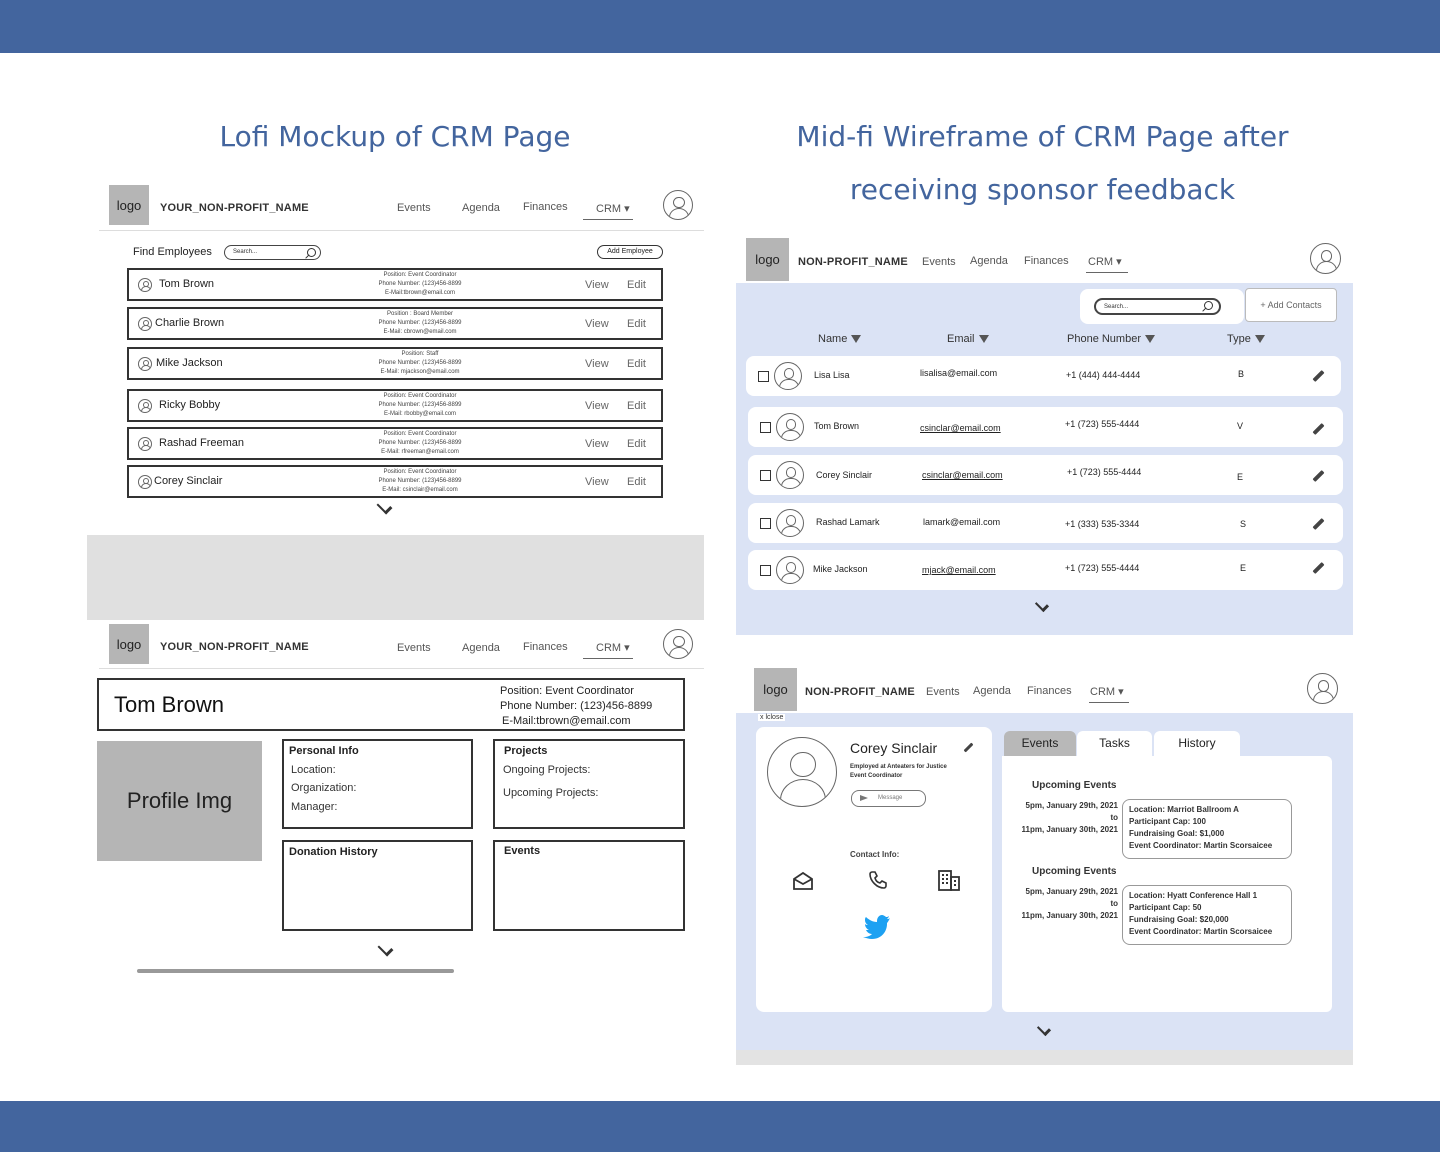 Image resolution: width=1440 pixels, height=1152 pixels. What do you see at coordinates (1102, 568) in the screenshot?
I see `contact-phone: +1 (723) 555-4444` at bounding box center [1102, 568].